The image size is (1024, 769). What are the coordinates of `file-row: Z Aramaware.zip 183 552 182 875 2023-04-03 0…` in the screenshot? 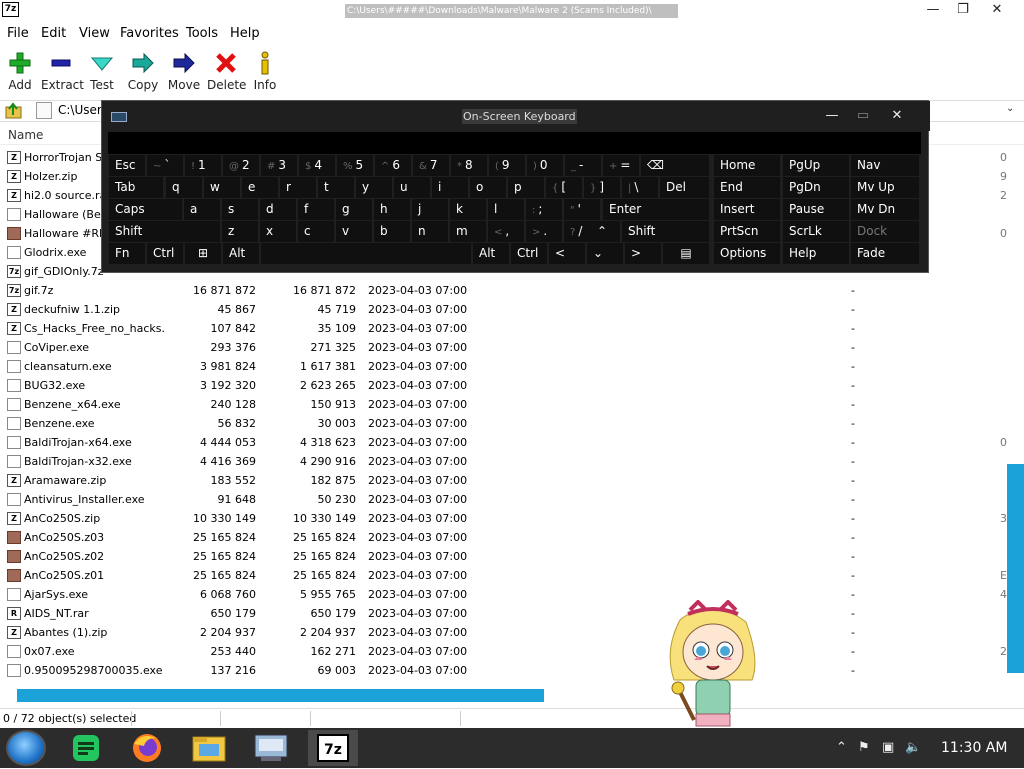 It's located at (503, 480).